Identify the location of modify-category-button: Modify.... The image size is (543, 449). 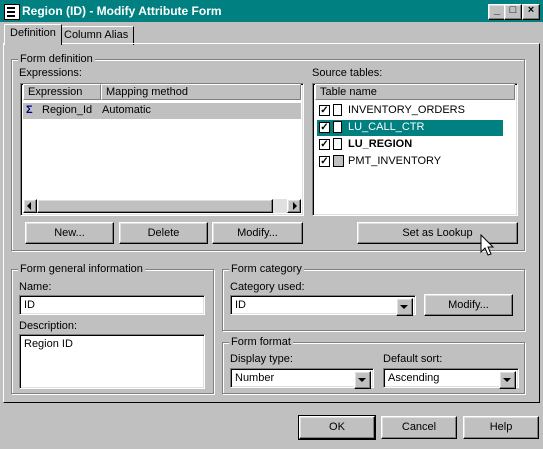
(468, 305).